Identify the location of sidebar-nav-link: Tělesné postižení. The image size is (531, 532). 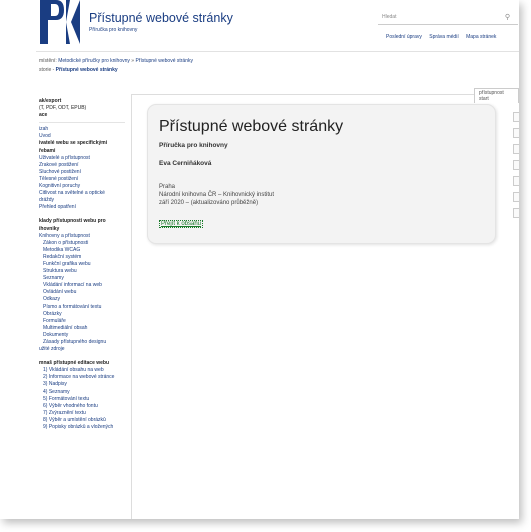
(82, 179).